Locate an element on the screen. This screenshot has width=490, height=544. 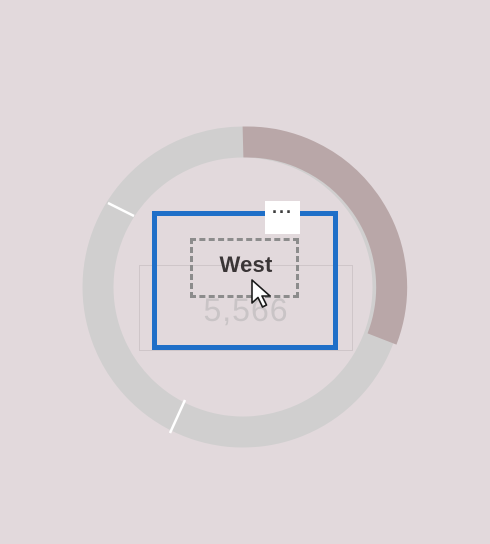
more-options-button: ··· is located at coordinates (282, 217).